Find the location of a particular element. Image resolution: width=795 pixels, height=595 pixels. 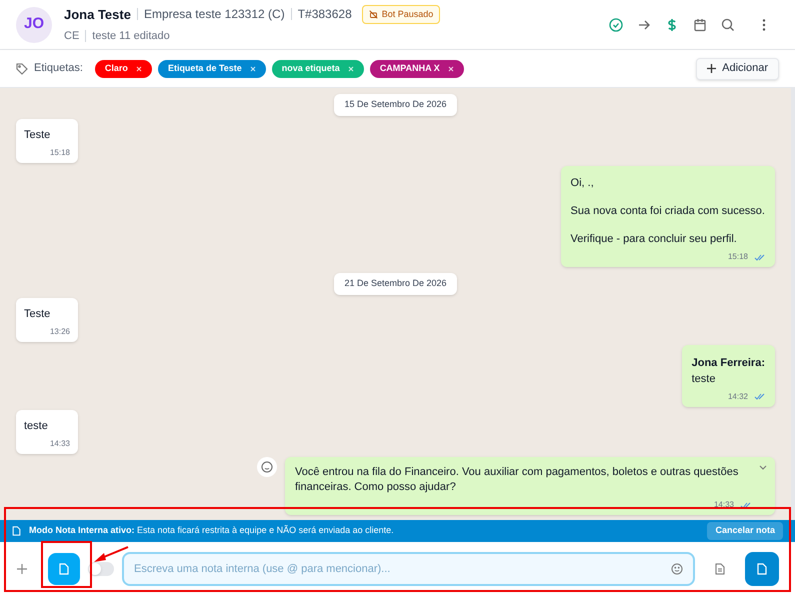

document-icon is located at coordinates (720, 568).